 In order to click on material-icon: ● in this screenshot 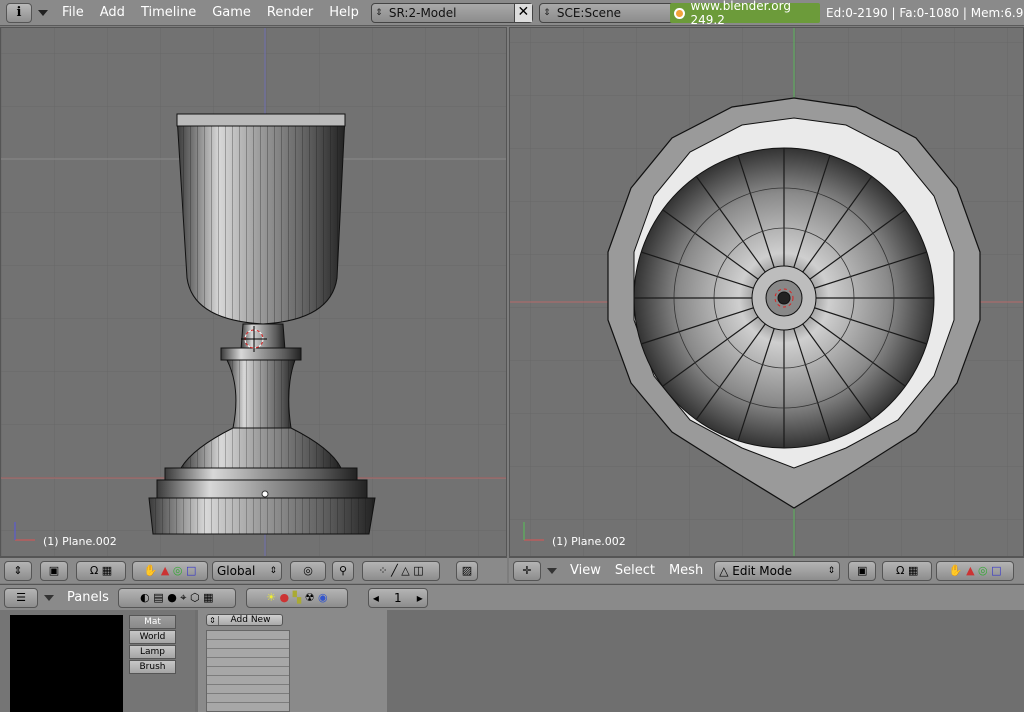, I will do `click(285, 597)`.